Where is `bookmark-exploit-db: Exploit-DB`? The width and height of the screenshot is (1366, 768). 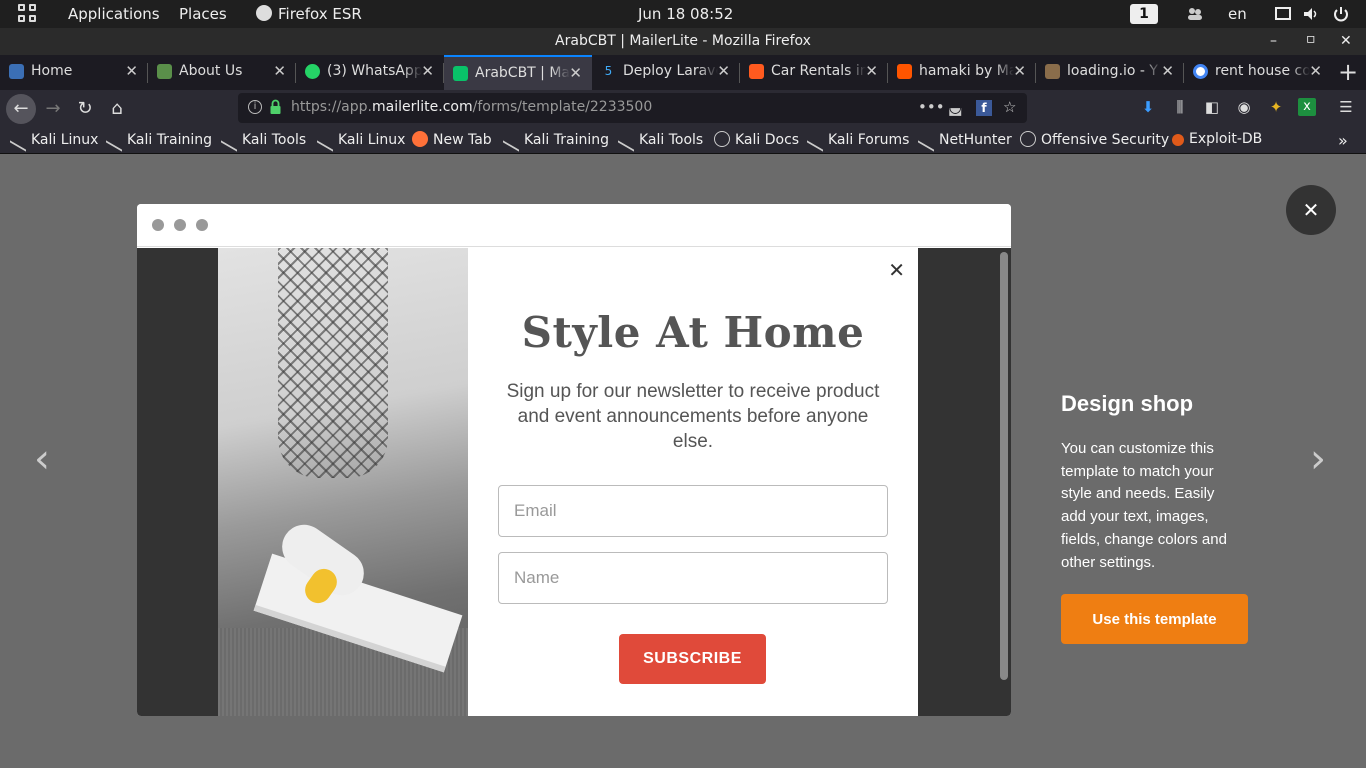 bookmark-exploit-db: Exploit-DB is located at coordinates (1217, 139).